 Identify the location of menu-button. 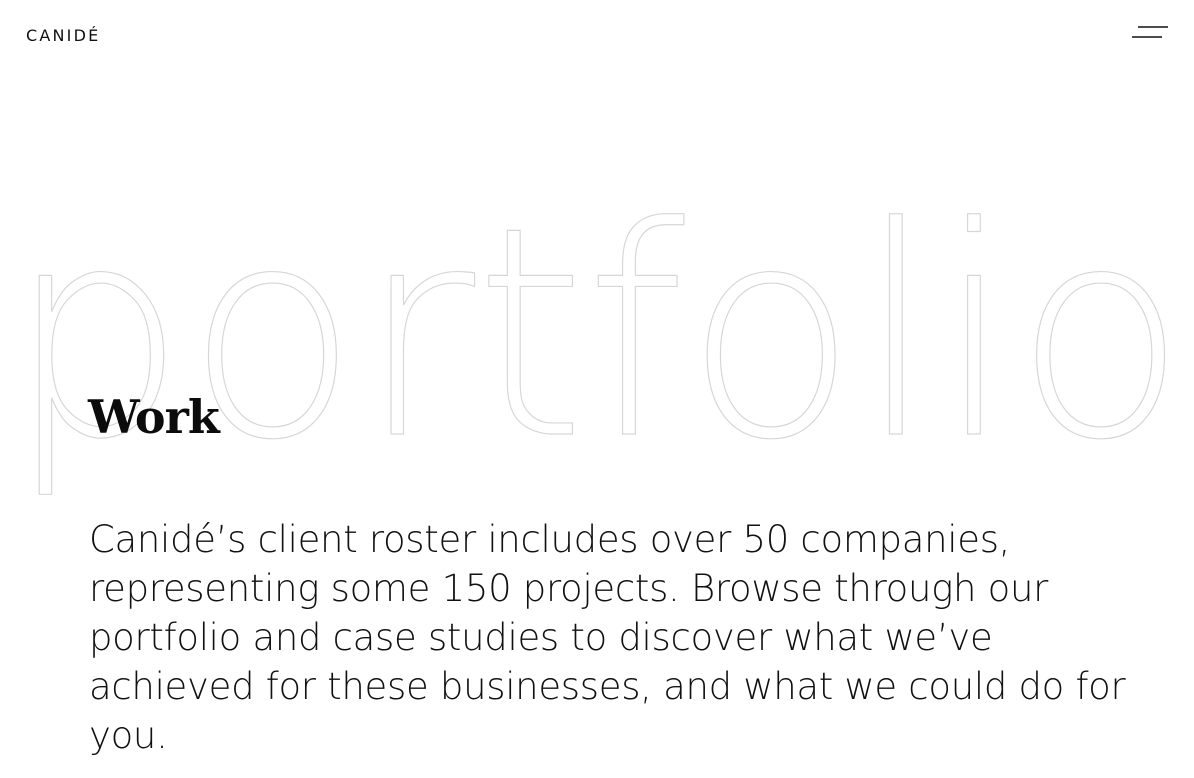
(1150, 34).